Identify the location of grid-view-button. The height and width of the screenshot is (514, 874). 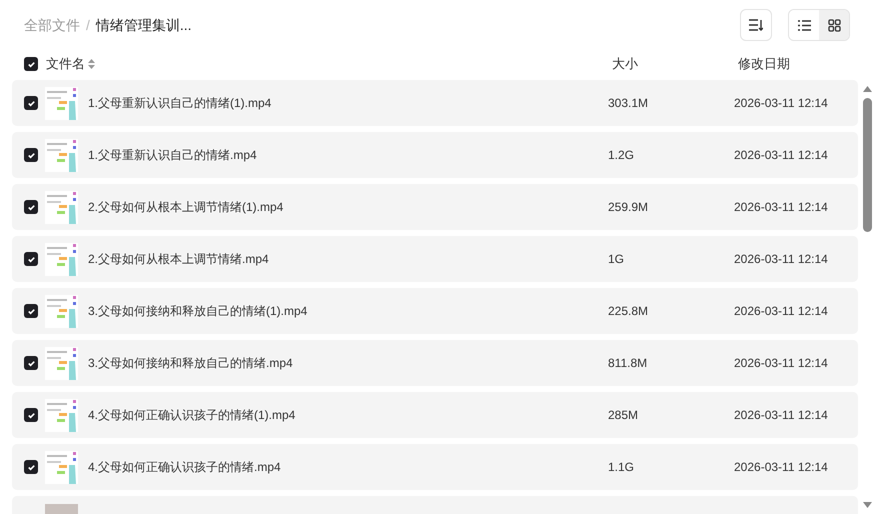
(834, 25).